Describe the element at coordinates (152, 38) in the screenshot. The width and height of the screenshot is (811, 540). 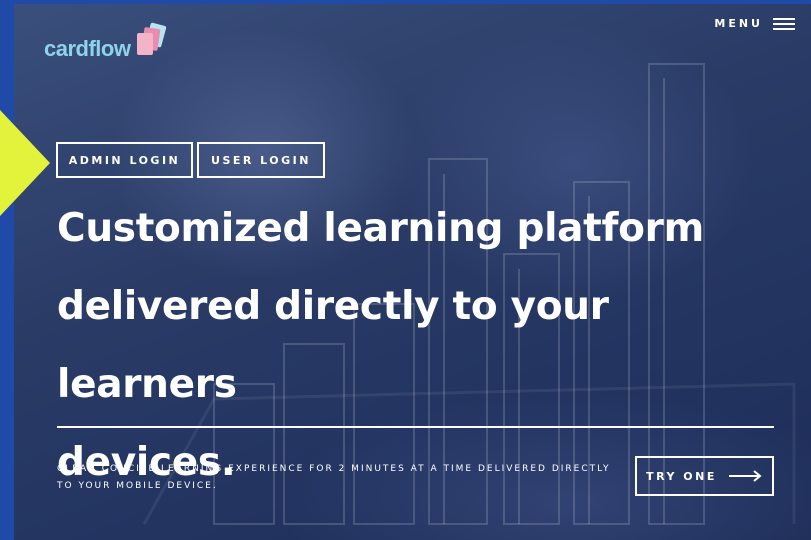
I see `cards-icon` at that location.